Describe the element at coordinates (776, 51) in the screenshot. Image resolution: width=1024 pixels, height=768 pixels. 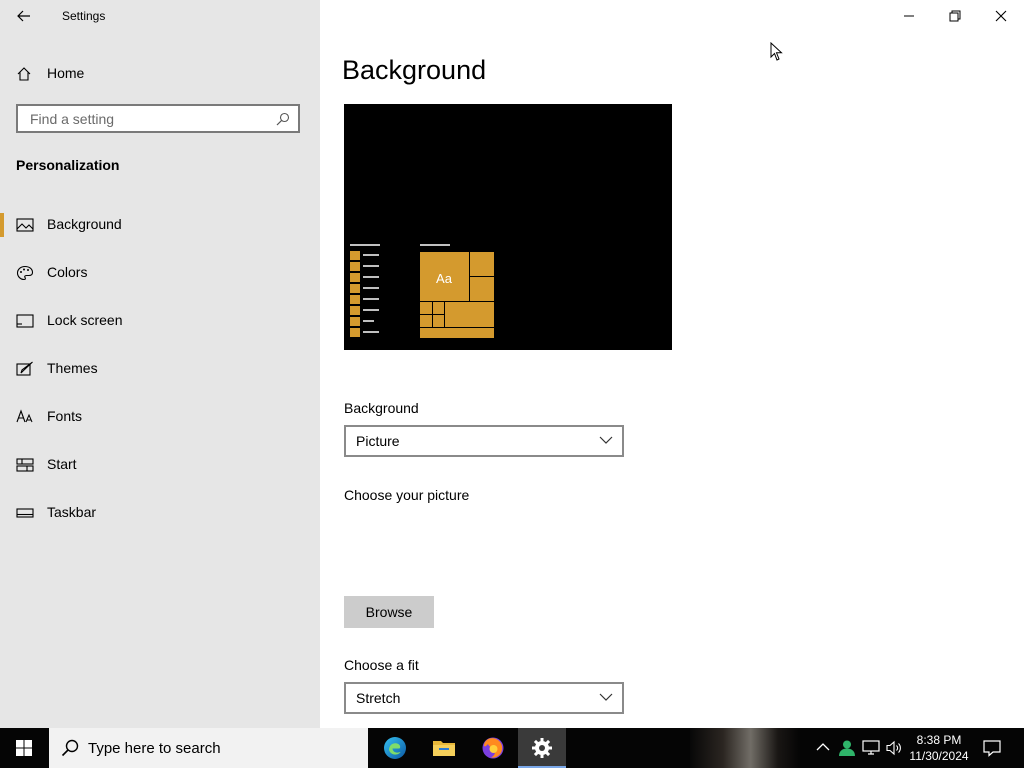
I see `mouse-cursor-icon` at that location.